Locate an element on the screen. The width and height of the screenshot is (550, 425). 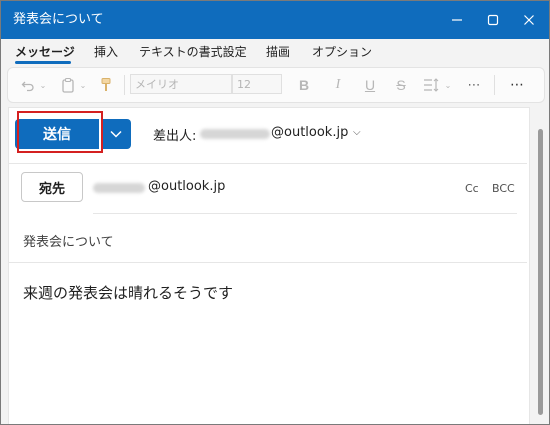
chevron-down-icon is located at coordinates (116, 134).